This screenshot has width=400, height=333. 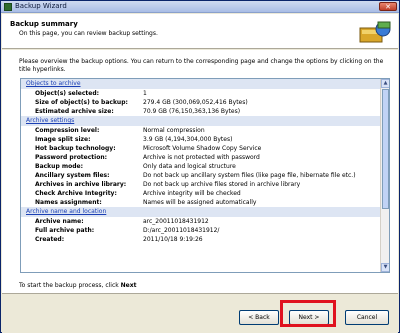 I want to click on scroll-thumb, so click(x=385, y=149).